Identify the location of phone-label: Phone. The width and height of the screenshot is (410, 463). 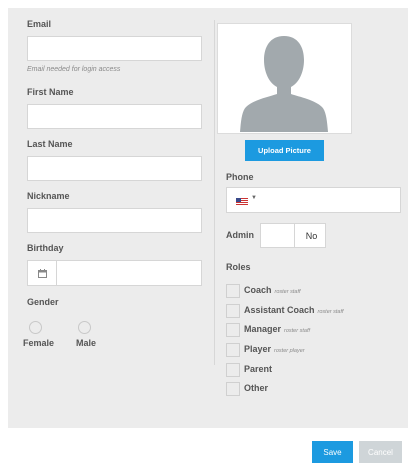
(240, 177).